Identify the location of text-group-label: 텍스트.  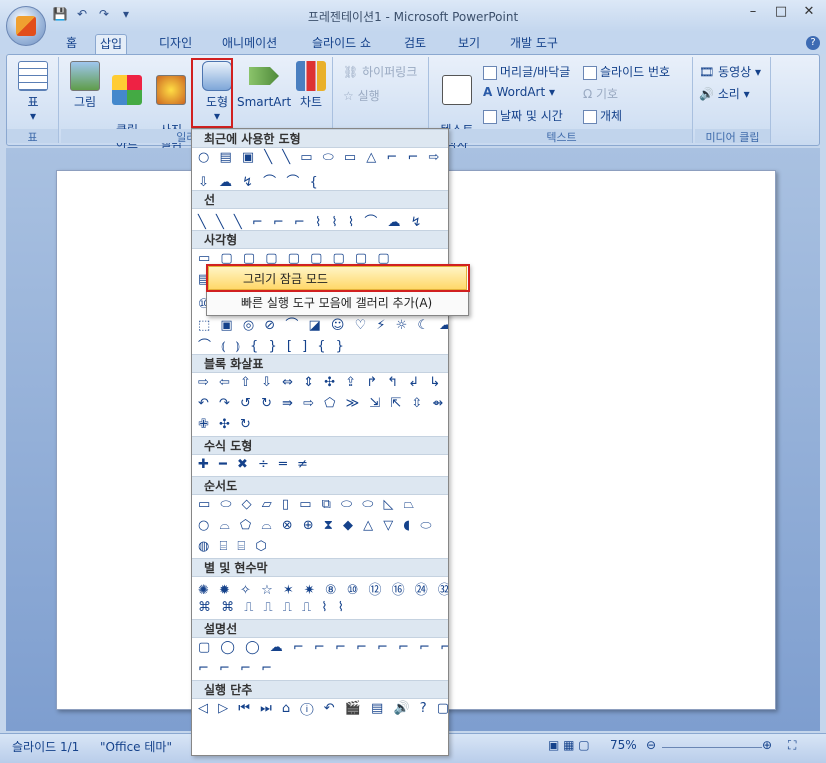
(561, 136).